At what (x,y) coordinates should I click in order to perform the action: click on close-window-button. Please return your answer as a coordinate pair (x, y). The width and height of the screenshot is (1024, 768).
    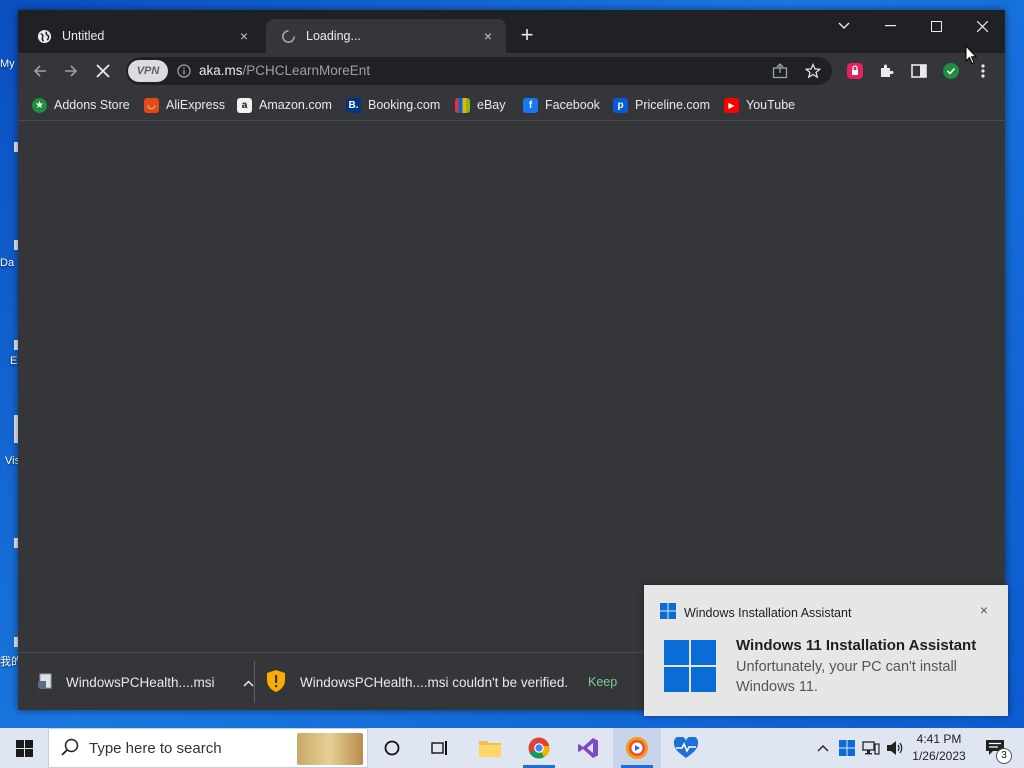
    Looking at the image, I should click on (982, 26).